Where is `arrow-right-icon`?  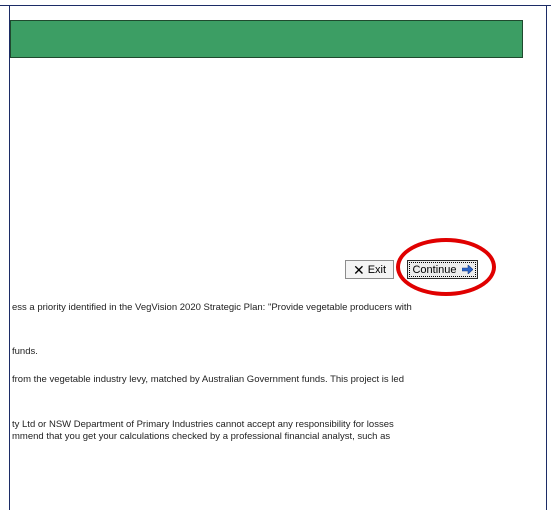
arrow-right-icon is located at coordinates (467, 269).